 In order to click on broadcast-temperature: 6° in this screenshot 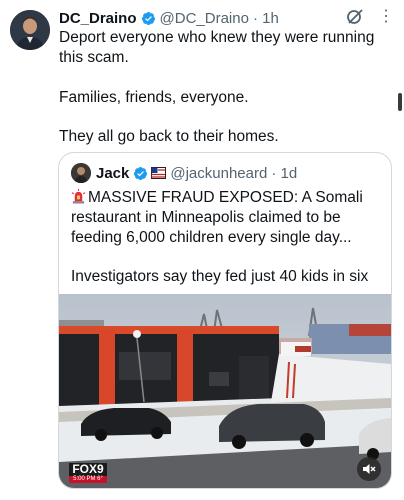, I will do `click(100, 479)`.